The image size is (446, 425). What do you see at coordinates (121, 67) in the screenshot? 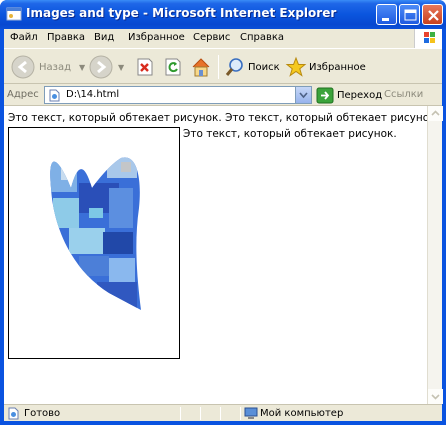
I see `forward-dropdown-icon: ▼` at bounding box center [121, 67].